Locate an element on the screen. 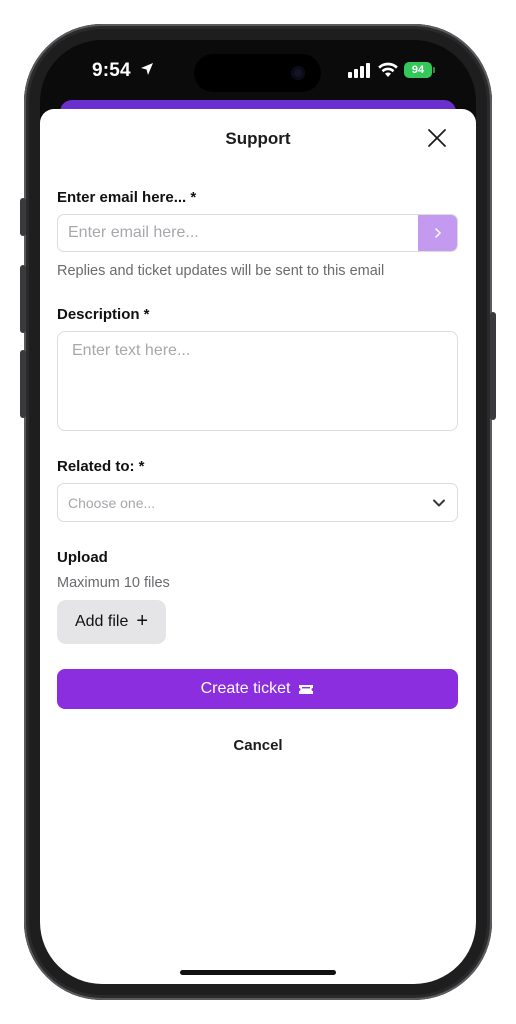 The height and width of the screenshot is (1024, 516). wifi-icon is located at coordinates (388, 72).